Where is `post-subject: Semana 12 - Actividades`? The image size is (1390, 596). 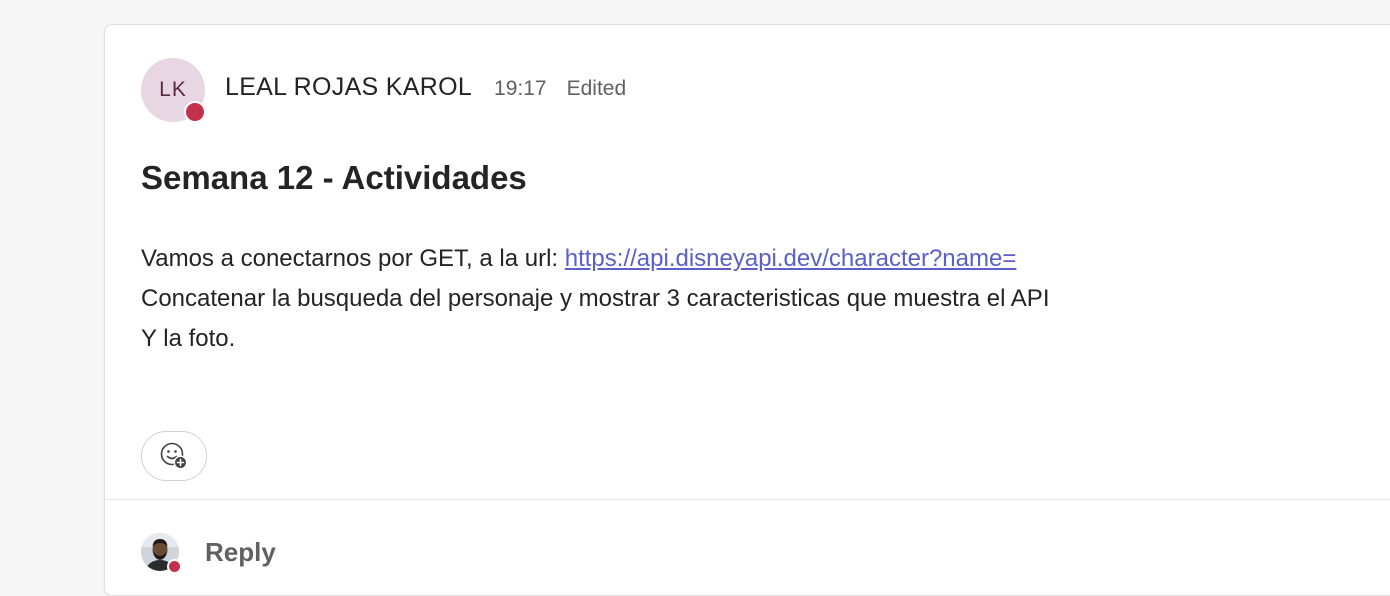
post-subject: Semana 12 - Actividades is located at coordinates (334, 177).